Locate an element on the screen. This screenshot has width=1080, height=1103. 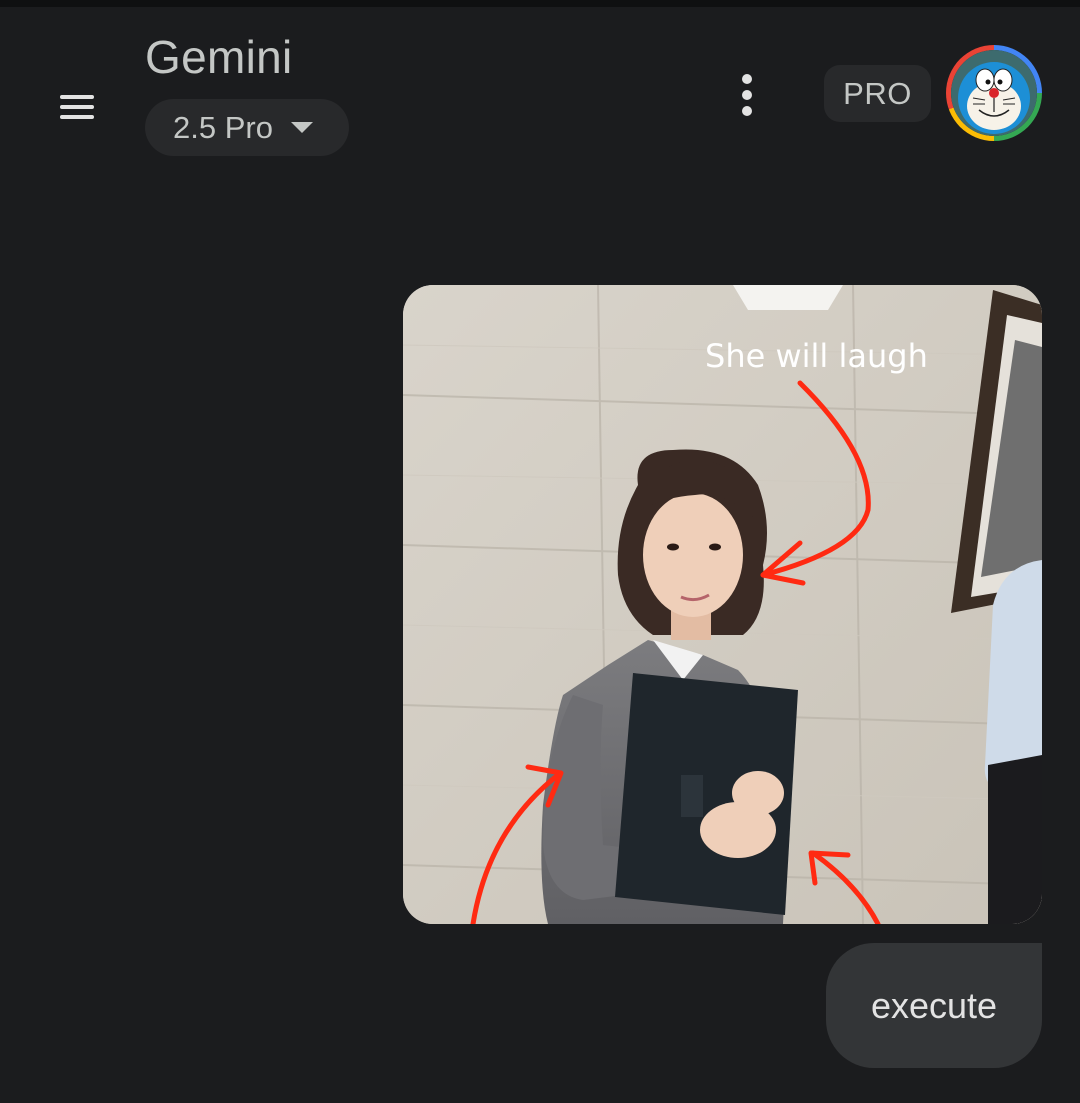
hamburger-menu-icon is located at coordinates (77, 107).